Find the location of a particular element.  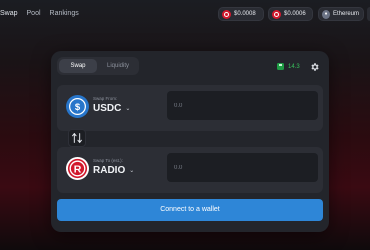

network-label: Ethereum is located at coordinates (345, 14).